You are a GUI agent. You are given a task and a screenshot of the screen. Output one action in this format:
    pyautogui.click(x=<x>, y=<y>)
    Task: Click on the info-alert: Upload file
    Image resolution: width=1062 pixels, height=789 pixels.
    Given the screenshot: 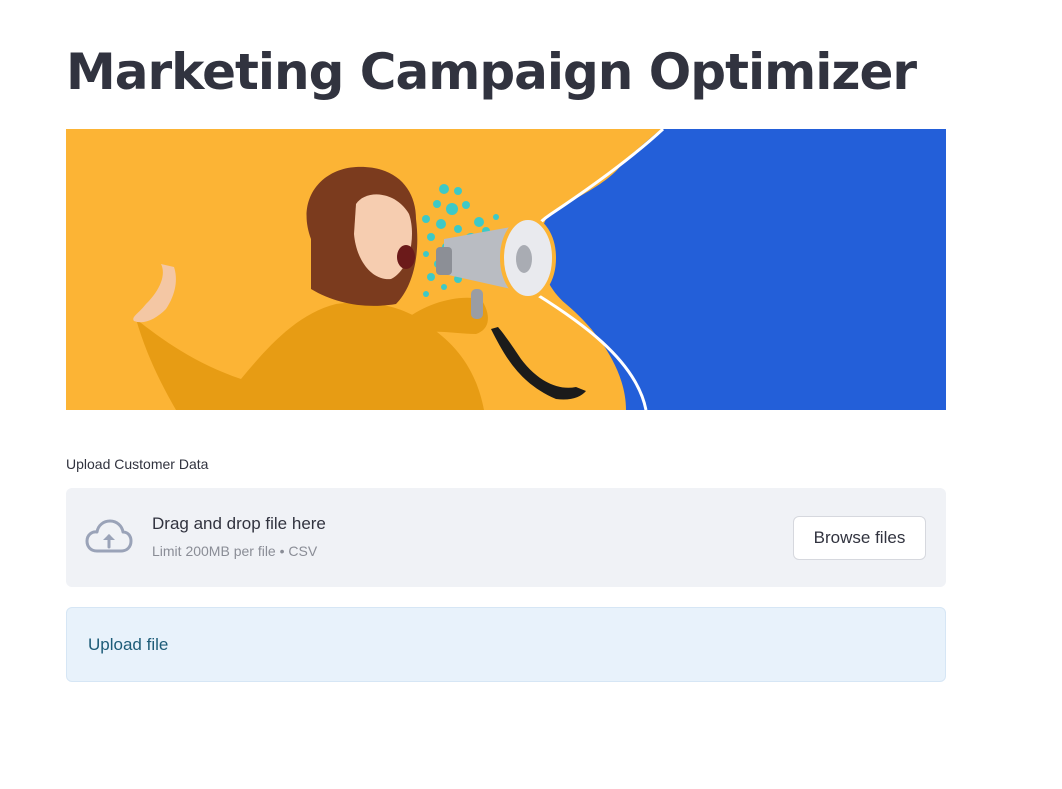 What is the action you would take?
    pyautogui.click(x=506, y=644)
    